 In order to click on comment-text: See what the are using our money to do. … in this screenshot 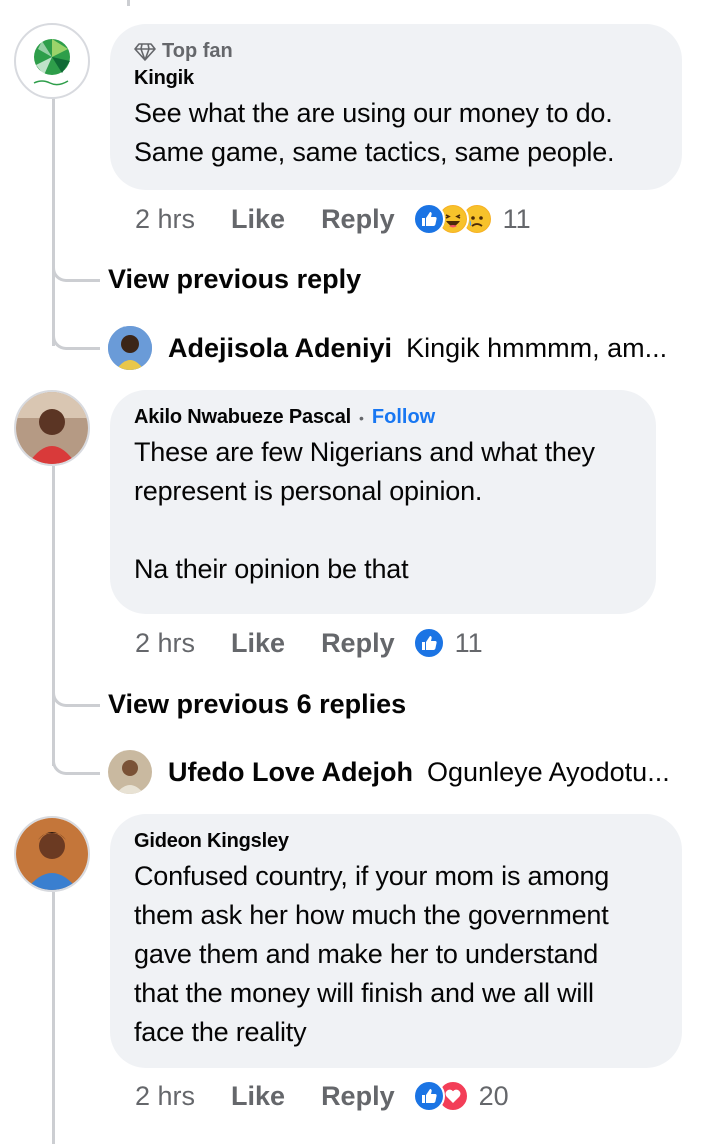, I will do `click(374, 132)`.